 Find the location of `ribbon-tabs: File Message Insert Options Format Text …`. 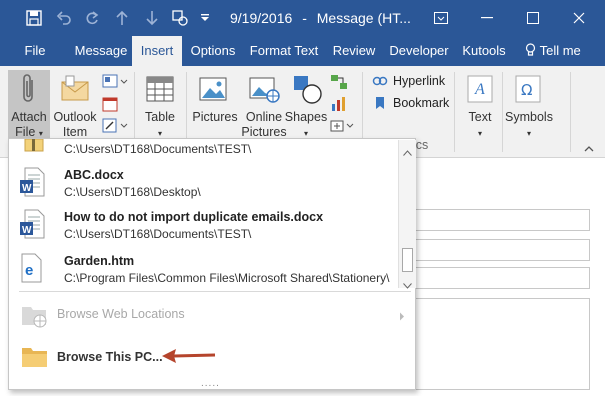

ribbon-tabs: File Message Insert Options Format Text … is located at coordinates (302, 51).